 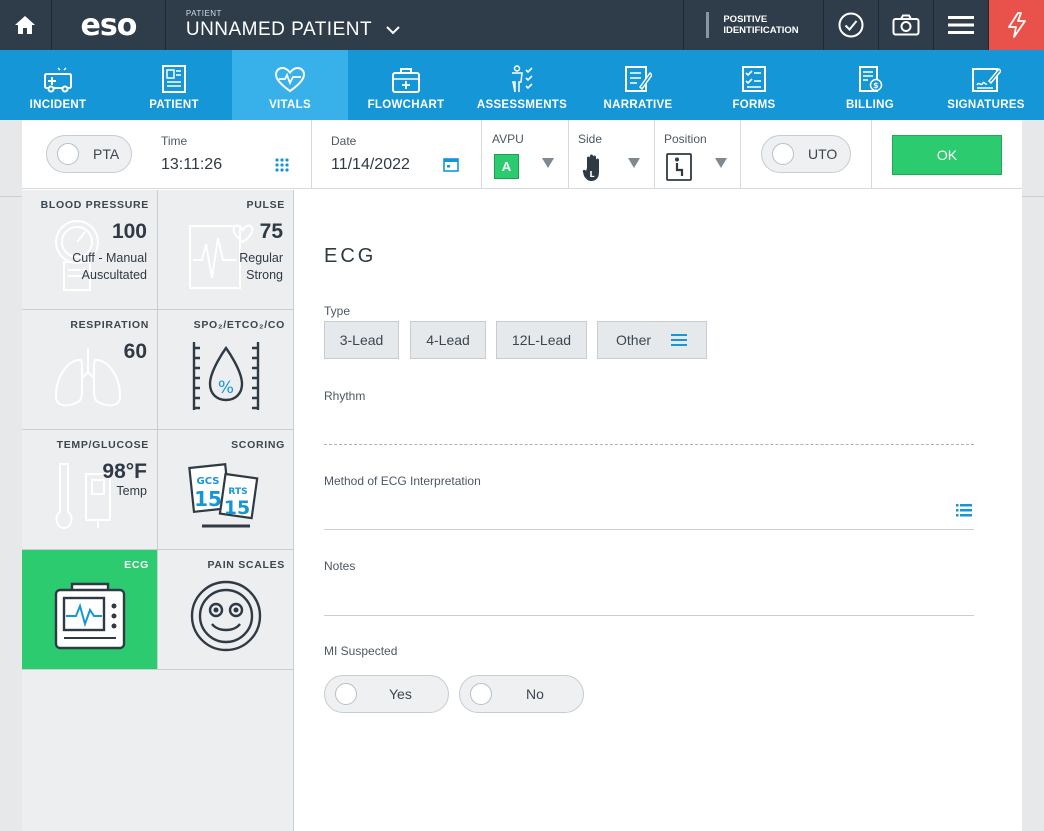 What do you see at coordinates (1016, 25) in the screenshot?
I see `flash-button` at bounding box center [1016, 25].